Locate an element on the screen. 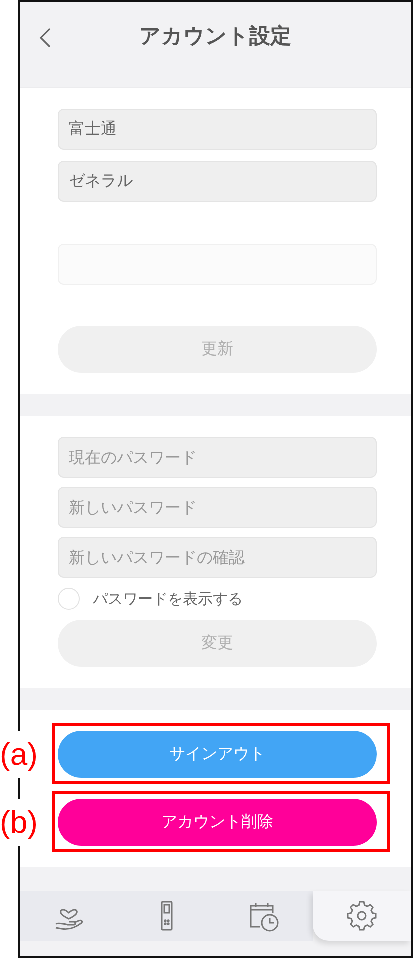 Image resolution: width=420 pixels, height=962 pixels. checkbox-label: パスワードを表示する is located at coordinates (168, 599).